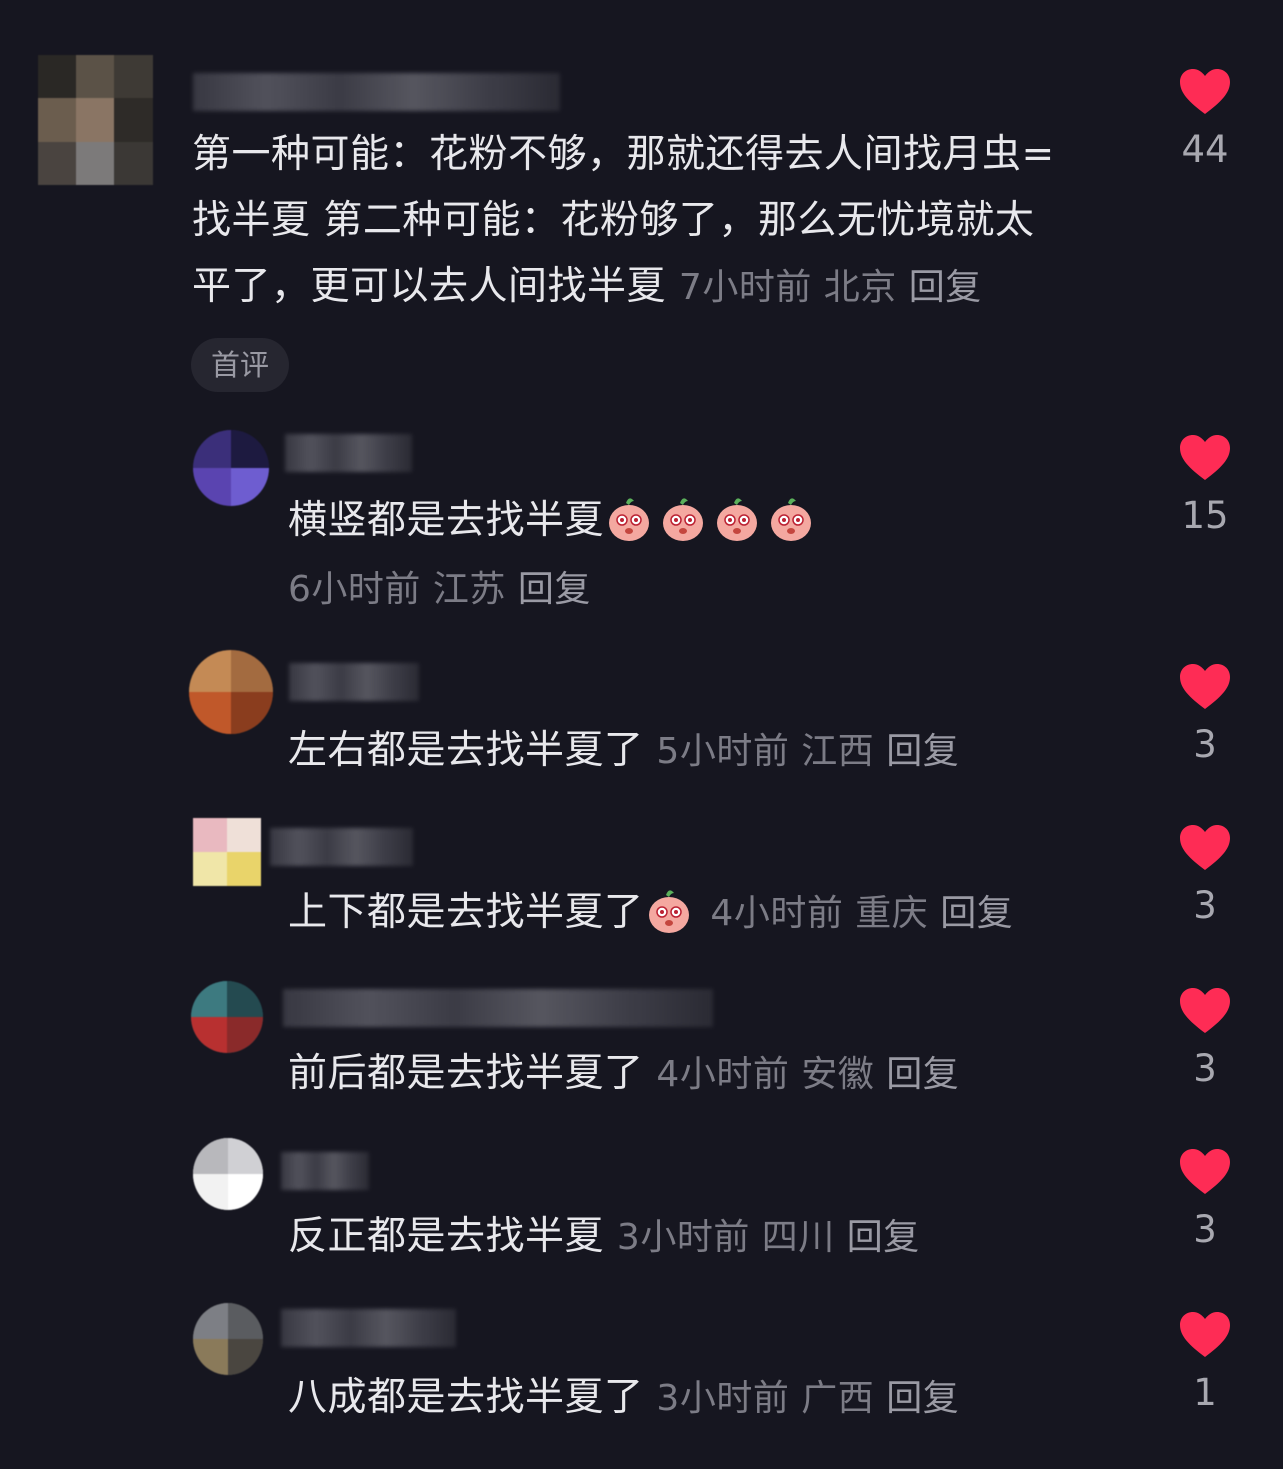 This screenshot has width=1283, height=1469. I want to click on comment-time: 5小时前, so click(723, 751).